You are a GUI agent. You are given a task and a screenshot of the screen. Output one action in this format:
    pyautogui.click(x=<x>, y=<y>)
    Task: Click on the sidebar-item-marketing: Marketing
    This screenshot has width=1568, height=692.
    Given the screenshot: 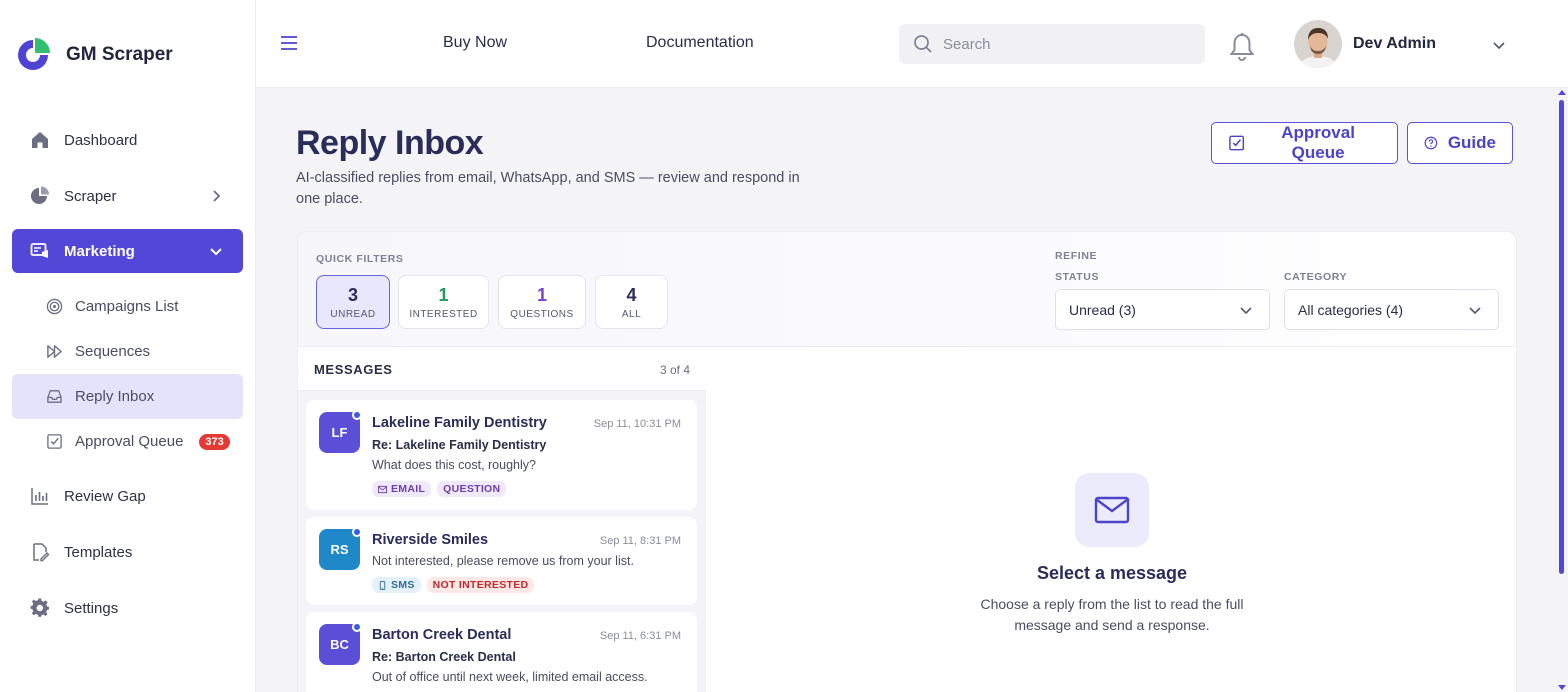 What is the action you would take?
    pyautogui.click(x=127, y=251)
    